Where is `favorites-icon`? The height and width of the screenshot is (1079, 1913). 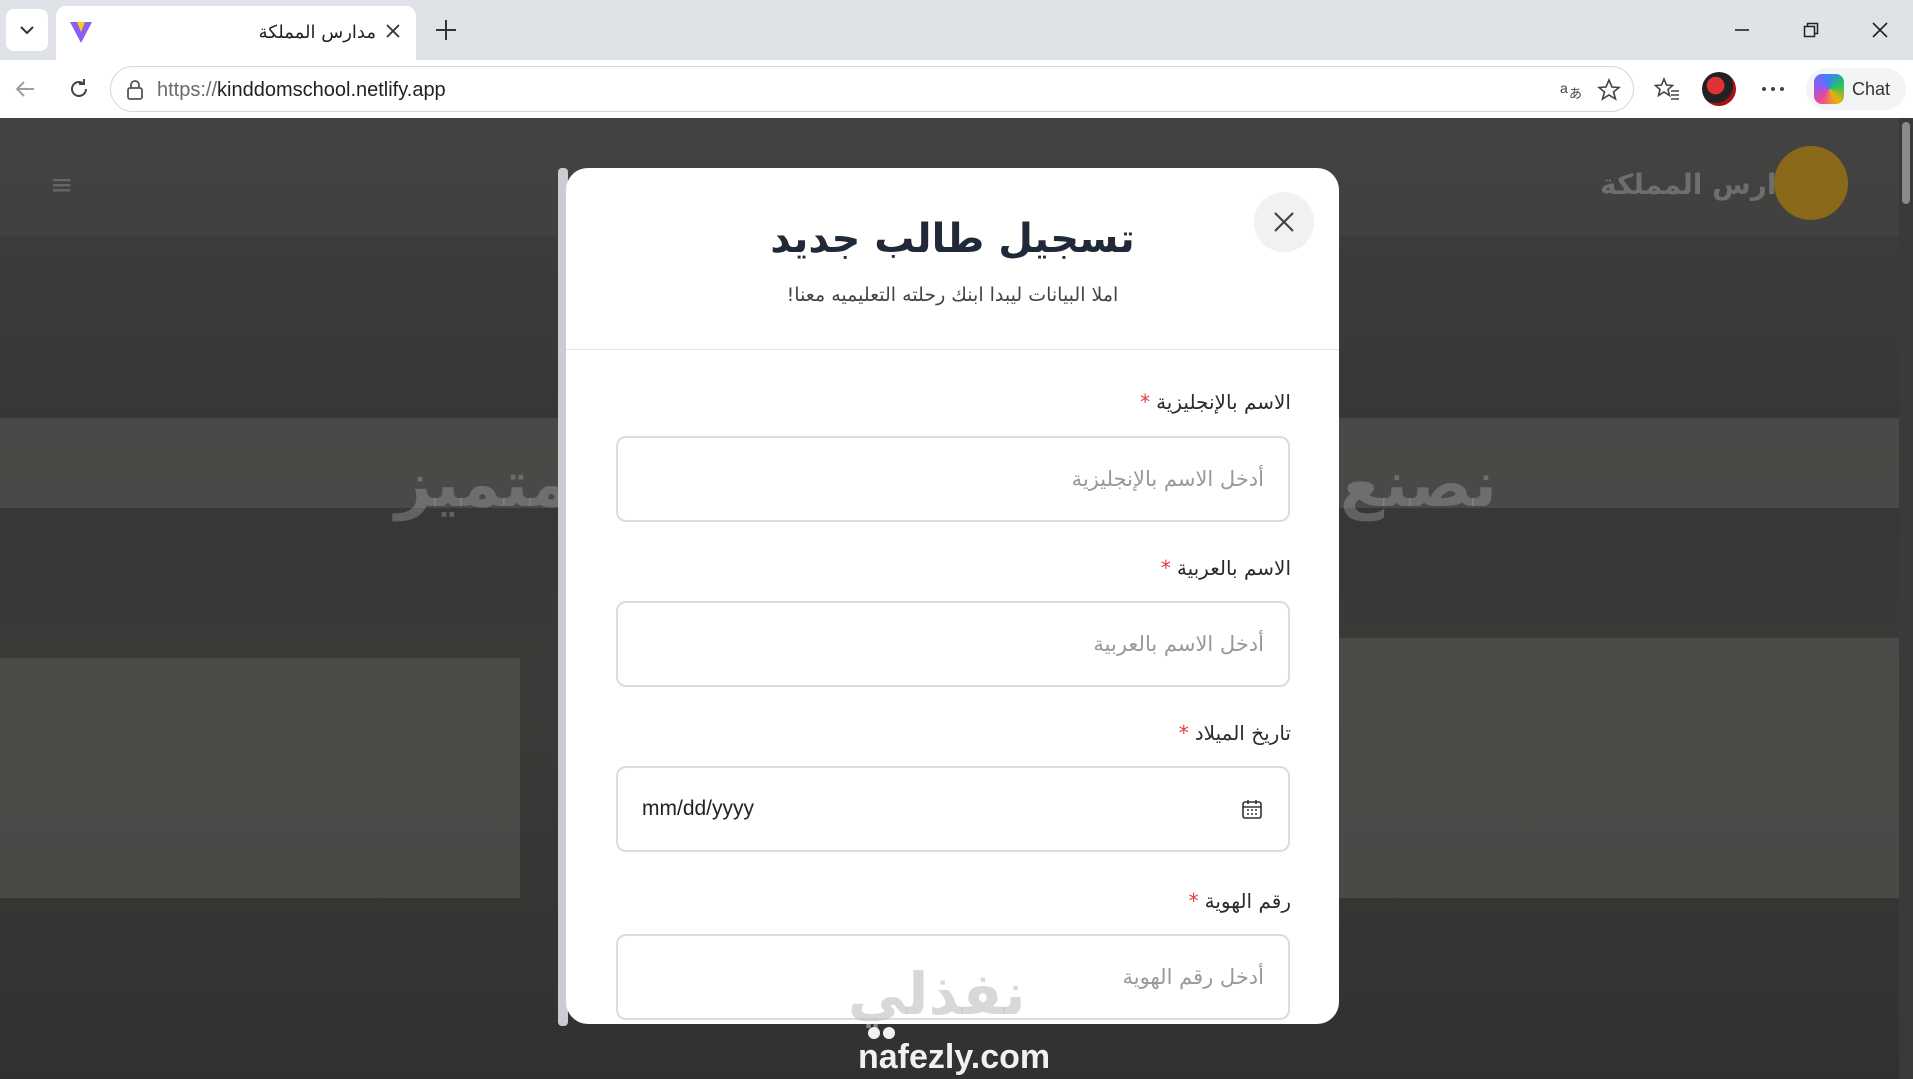
favorites-icon is located at coordinates (1666, 88).